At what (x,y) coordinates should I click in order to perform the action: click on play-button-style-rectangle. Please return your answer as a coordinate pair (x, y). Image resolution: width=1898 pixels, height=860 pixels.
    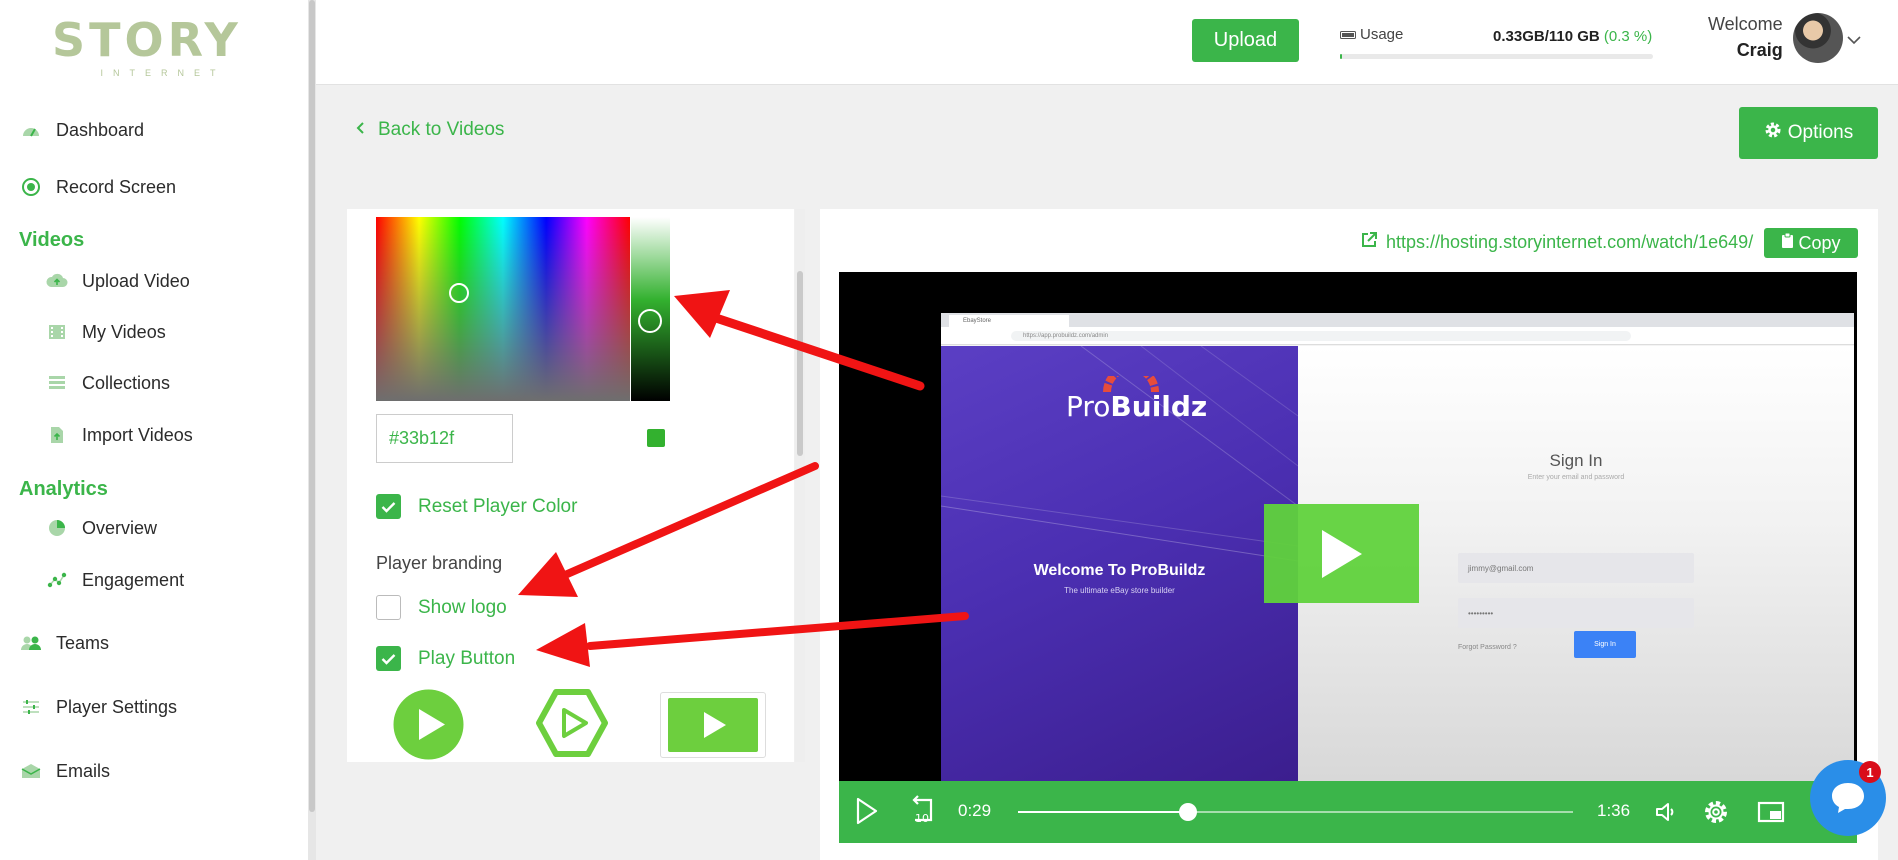
    Looking at the image, I should click on (713, 725).